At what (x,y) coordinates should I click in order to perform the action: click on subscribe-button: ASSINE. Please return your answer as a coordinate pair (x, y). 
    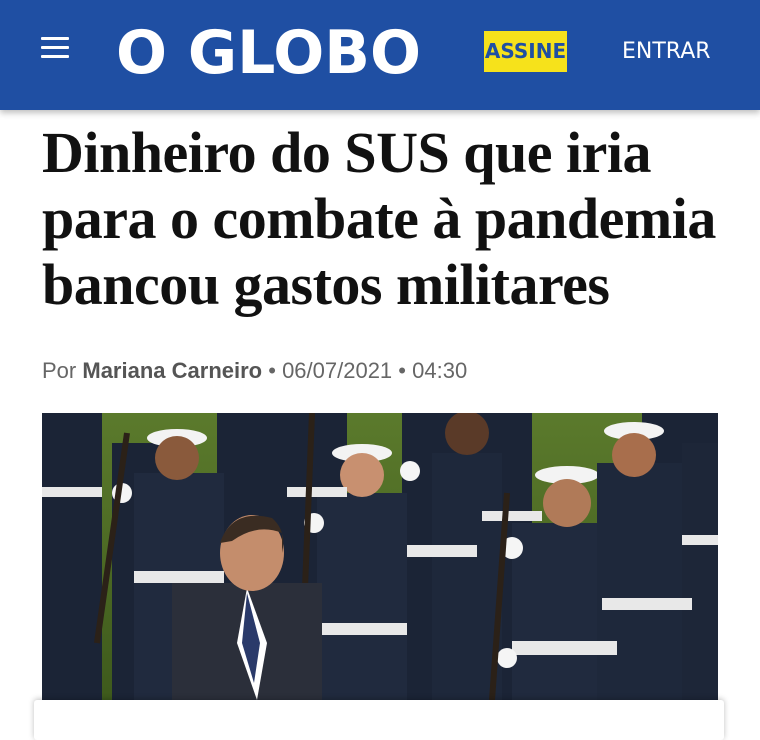
    Looking at the image, I should click on (525, 51).